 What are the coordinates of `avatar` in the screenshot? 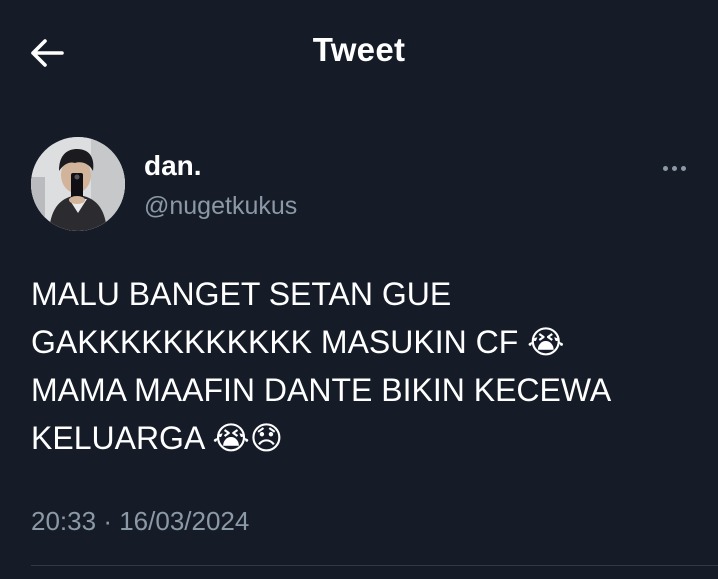 It's located at (78, 184).